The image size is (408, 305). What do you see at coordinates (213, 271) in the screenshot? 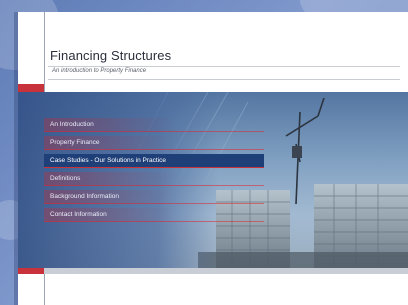
I see `footer-bar` at bounding box center [213, 271].